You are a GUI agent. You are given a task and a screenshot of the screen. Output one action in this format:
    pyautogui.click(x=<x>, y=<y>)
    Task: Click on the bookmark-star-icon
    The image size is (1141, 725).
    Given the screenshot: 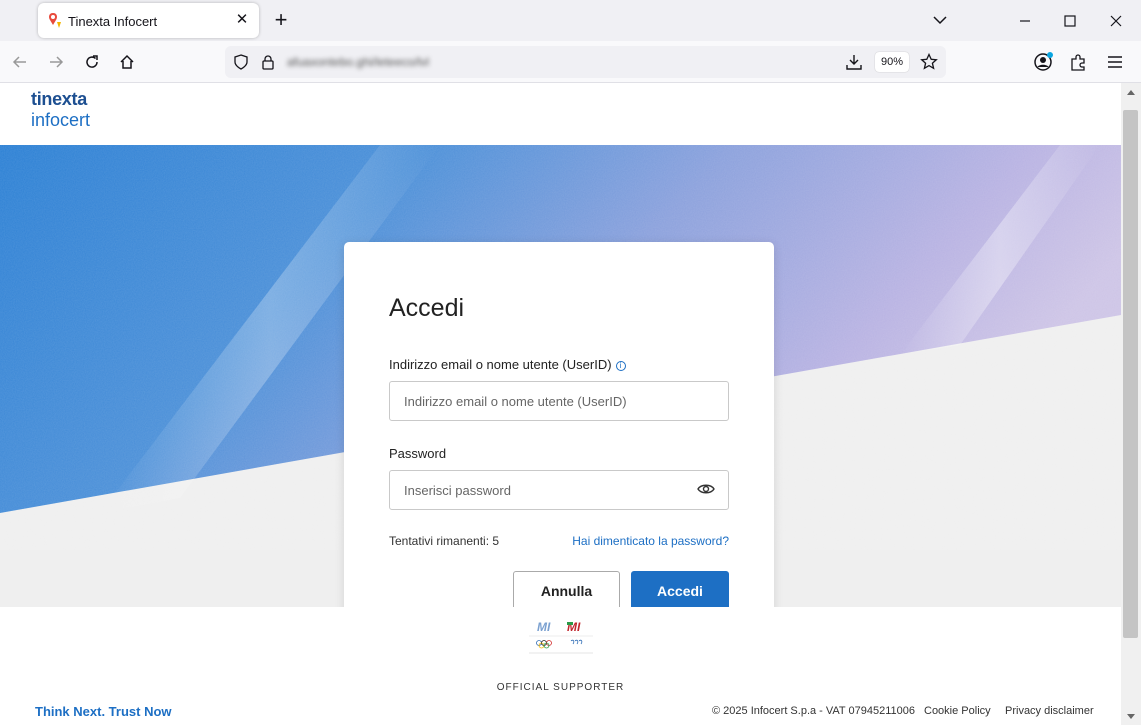 What is the action you would take?
    pyautogui.click(x=929, y=62)
    